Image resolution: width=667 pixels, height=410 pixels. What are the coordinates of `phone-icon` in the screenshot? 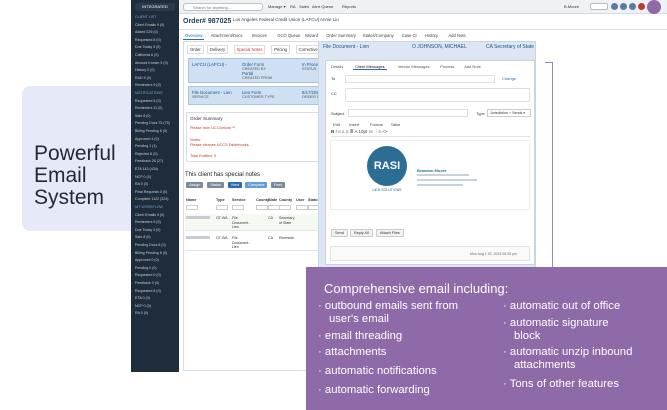 It's located at (614, 6).